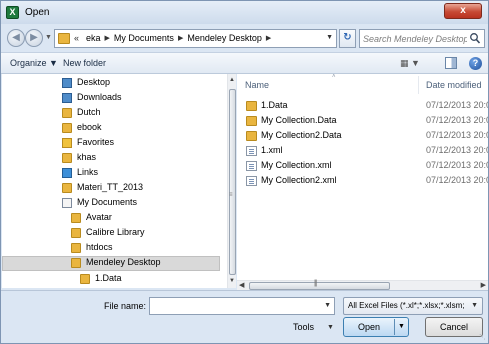 This screenshot has height=344, width=489. Describe the element at coordinates (144, 38) in the screenshot. I see `breadcrumb-item-my-documents: My Documents` at that location.